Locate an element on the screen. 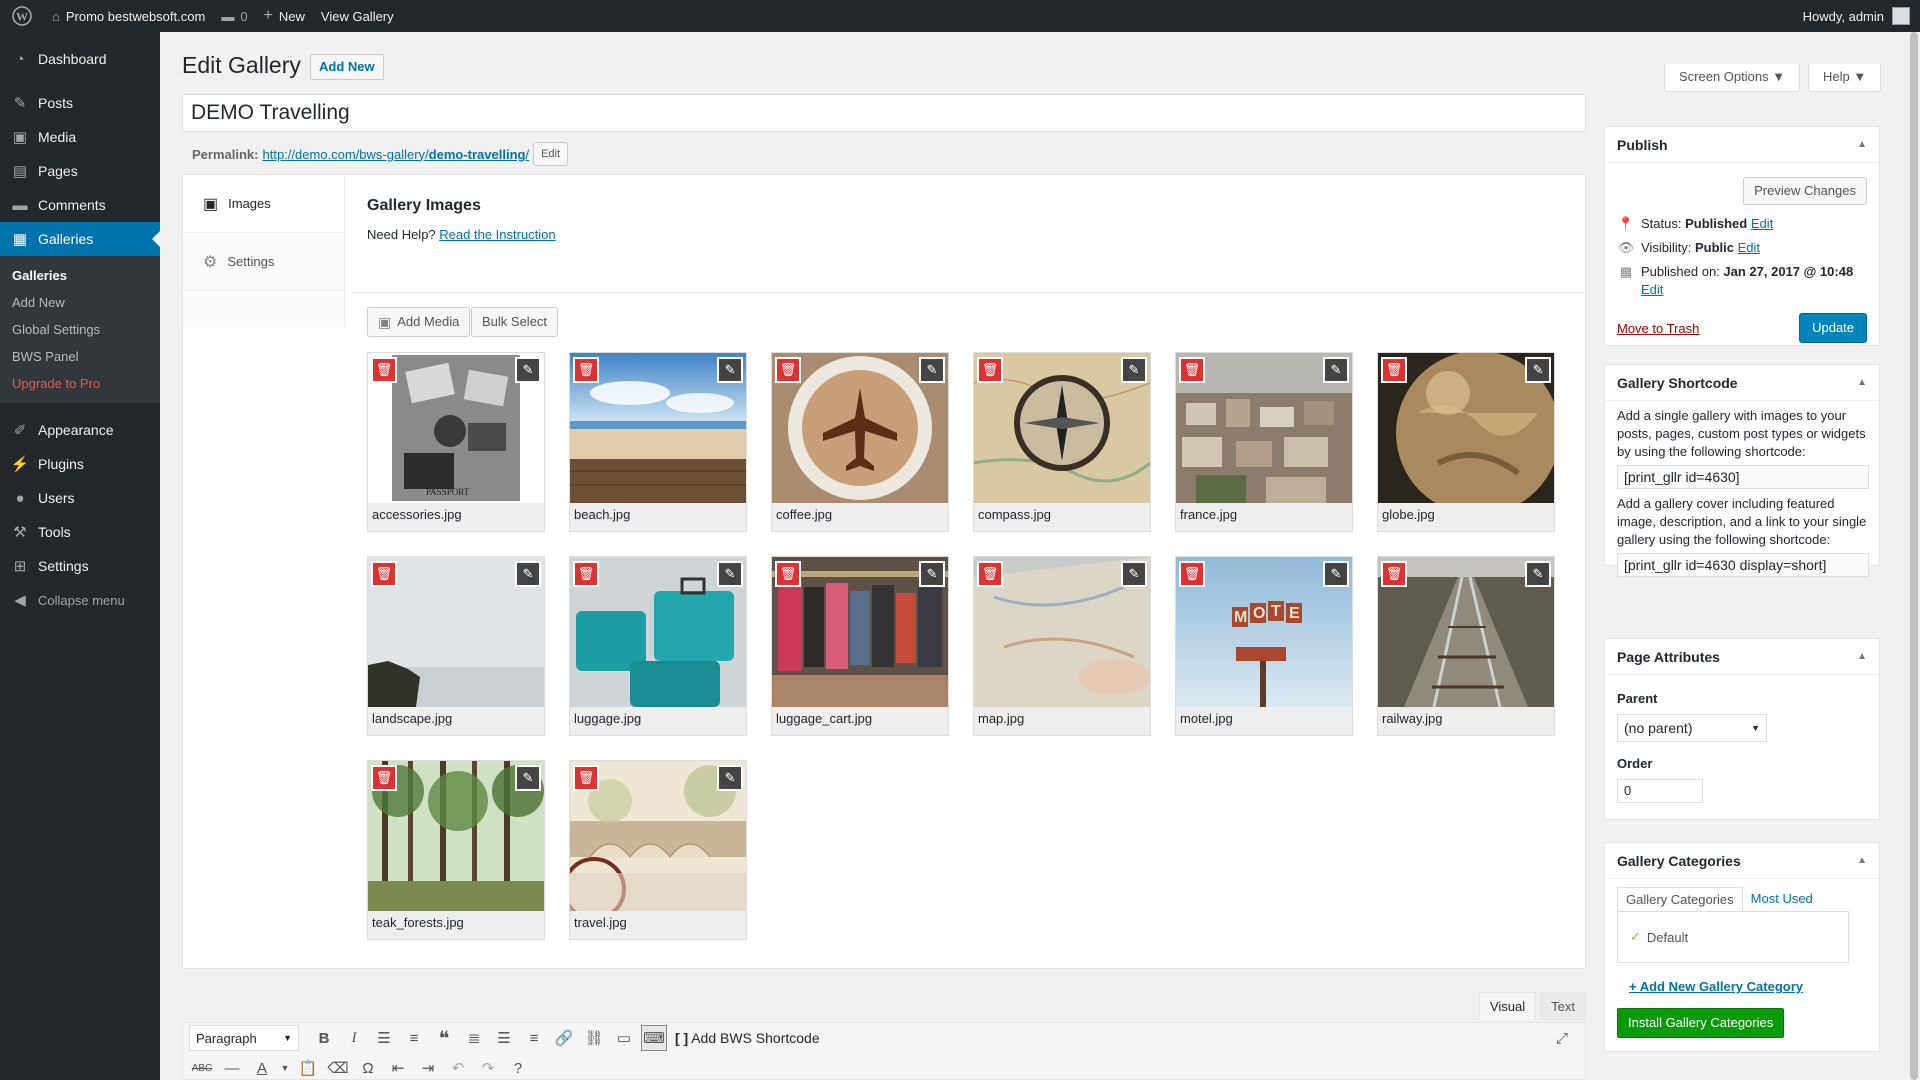  menu-comments: ▬ Comments is located at coordinates (80, 205).